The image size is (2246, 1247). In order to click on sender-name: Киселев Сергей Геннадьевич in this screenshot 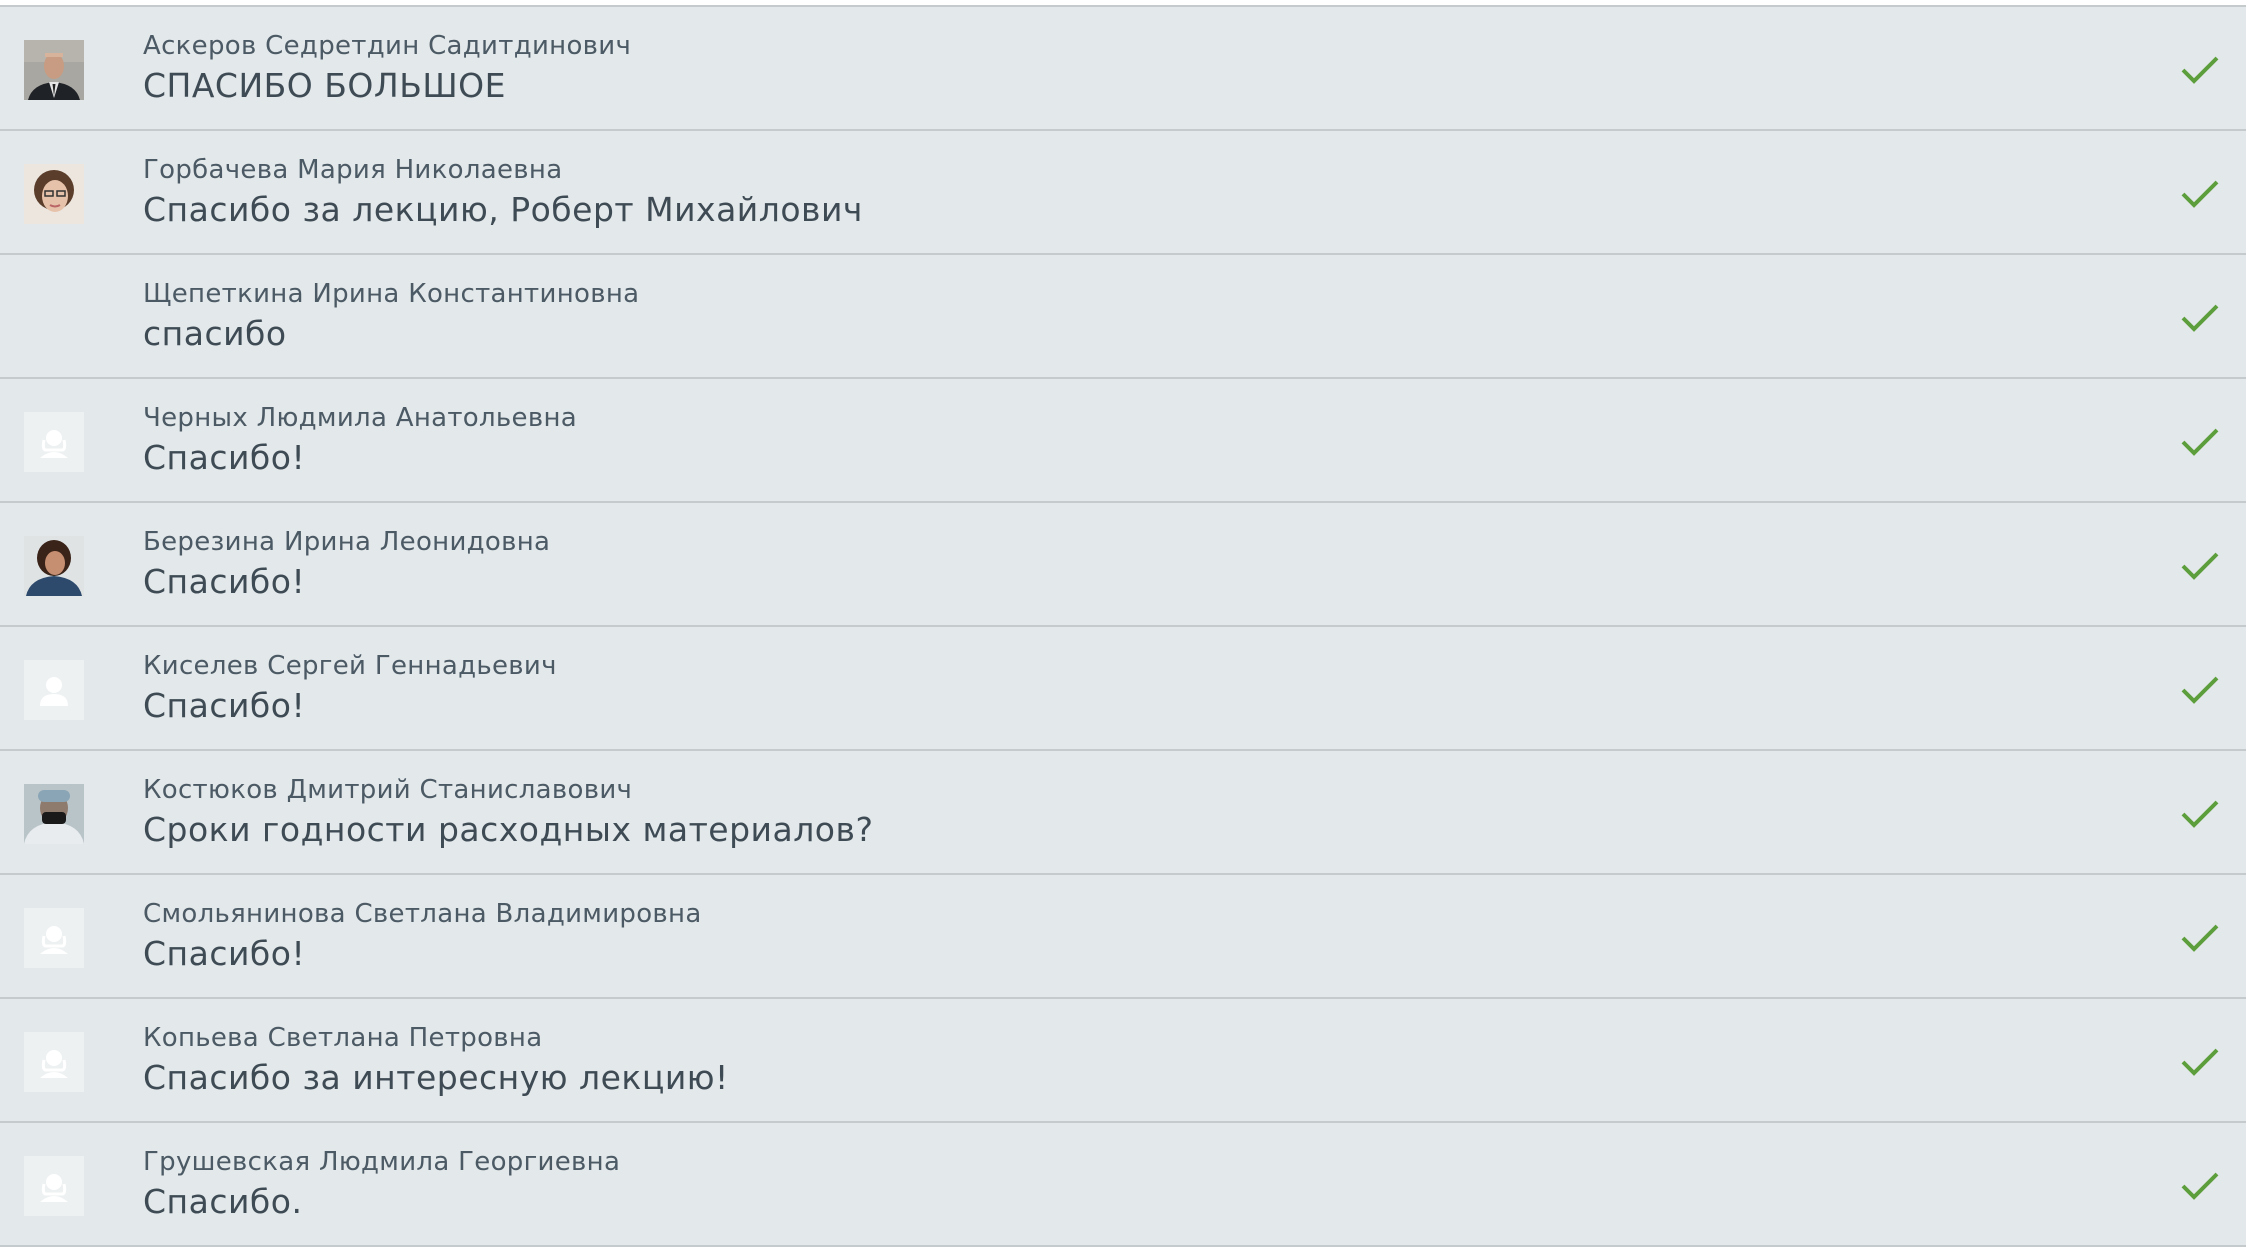, I will do `click(350, 666)`.